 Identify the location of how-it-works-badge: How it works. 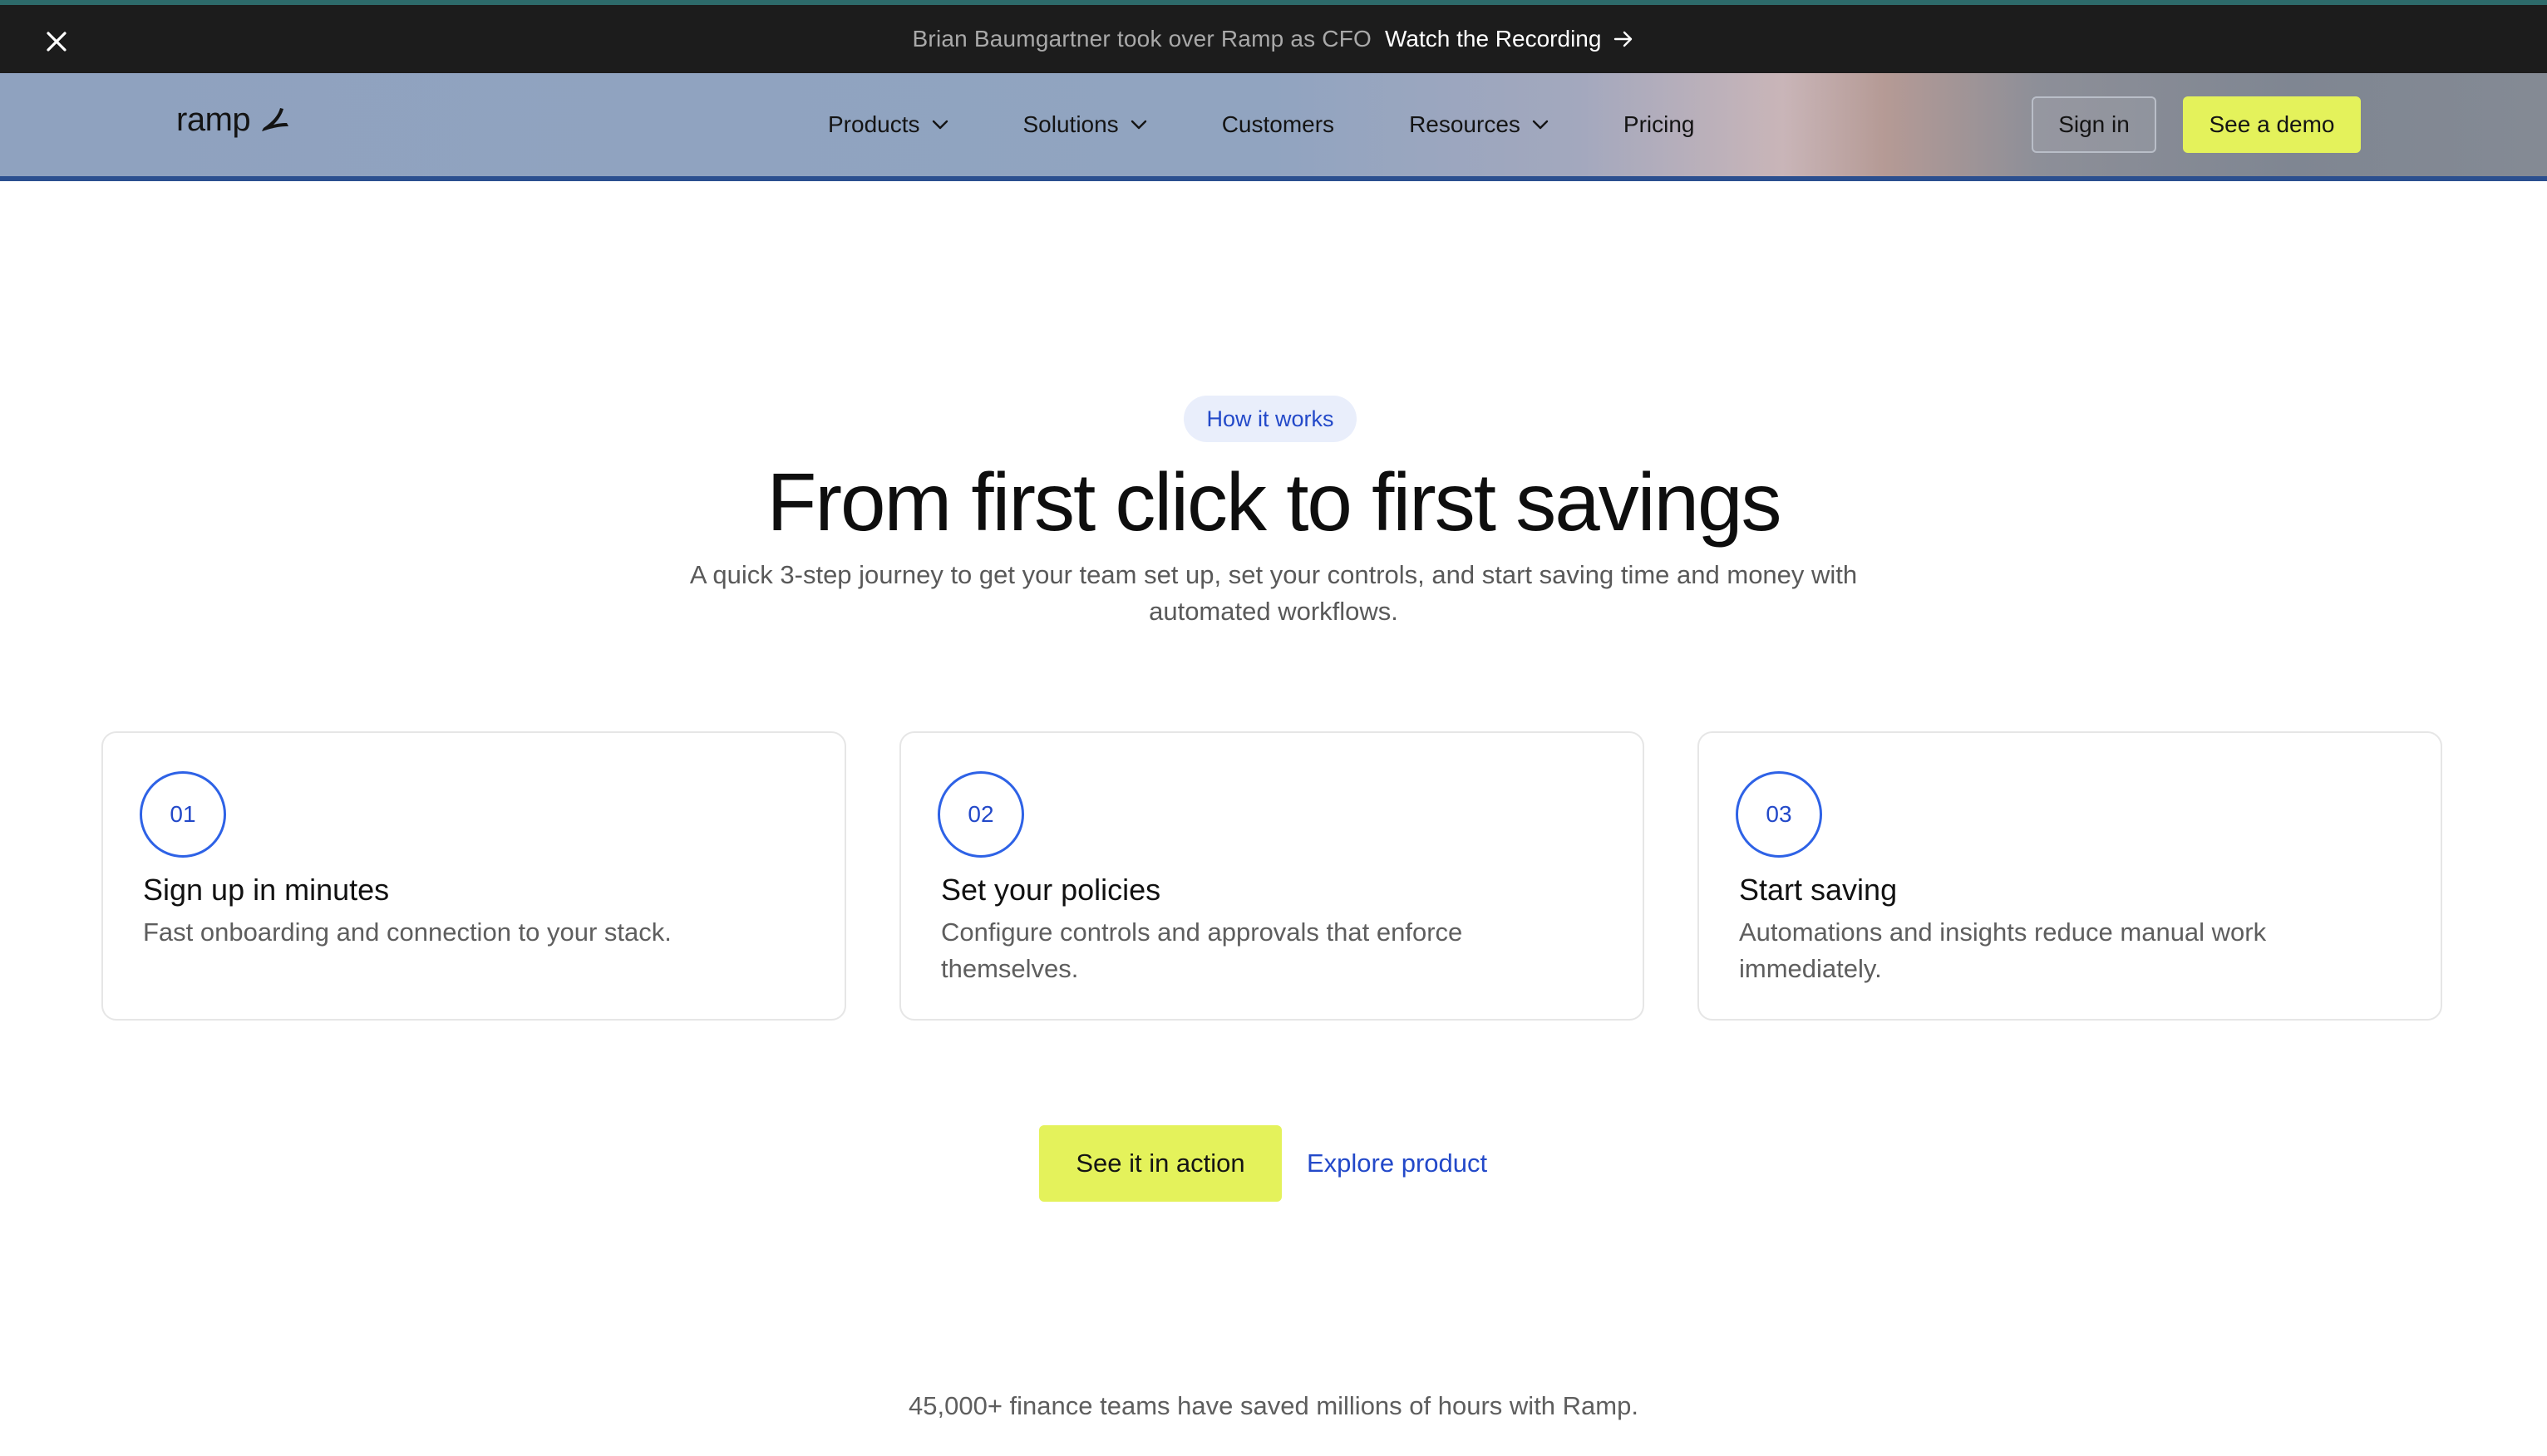
(1271, 419).